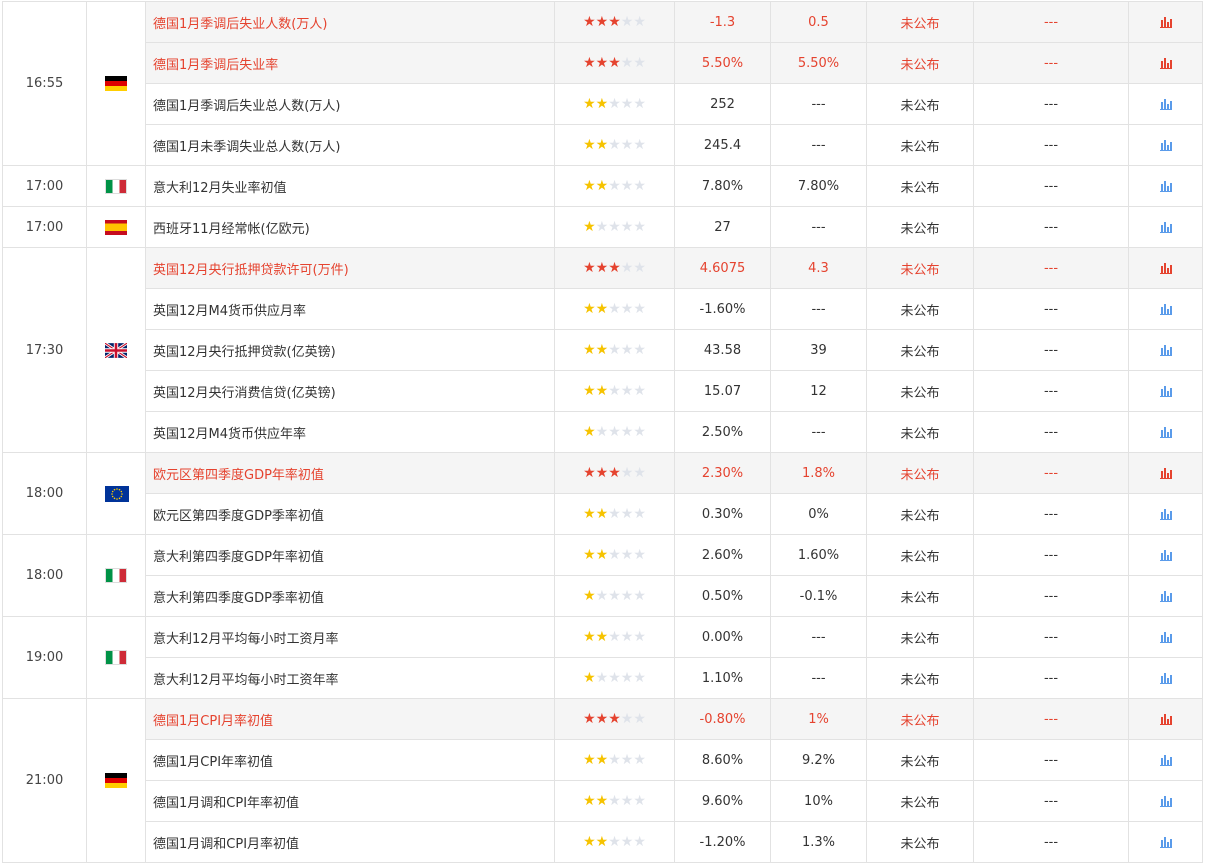 This screenshot has width=1205, height=863. I want to click on flag-es-icon, so click(116, 227).